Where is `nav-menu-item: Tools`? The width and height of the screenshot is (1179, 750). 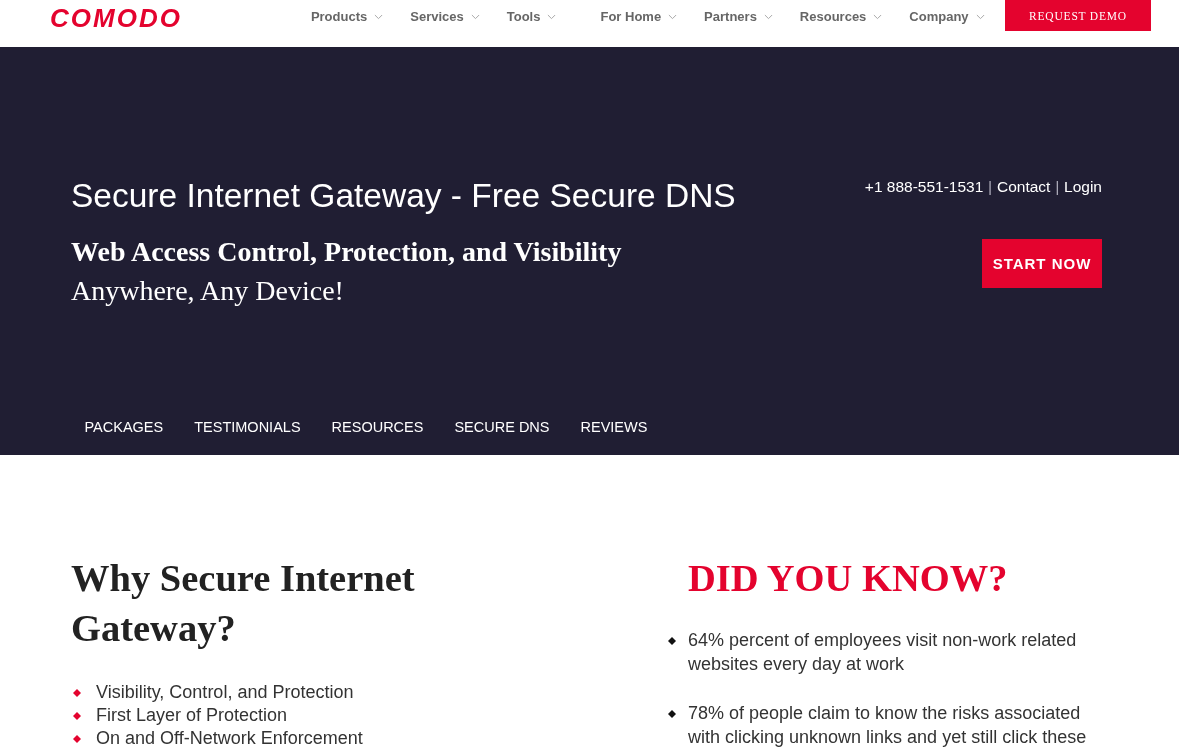
nav-menu-item: Tools is located at coordinates (531, 17).